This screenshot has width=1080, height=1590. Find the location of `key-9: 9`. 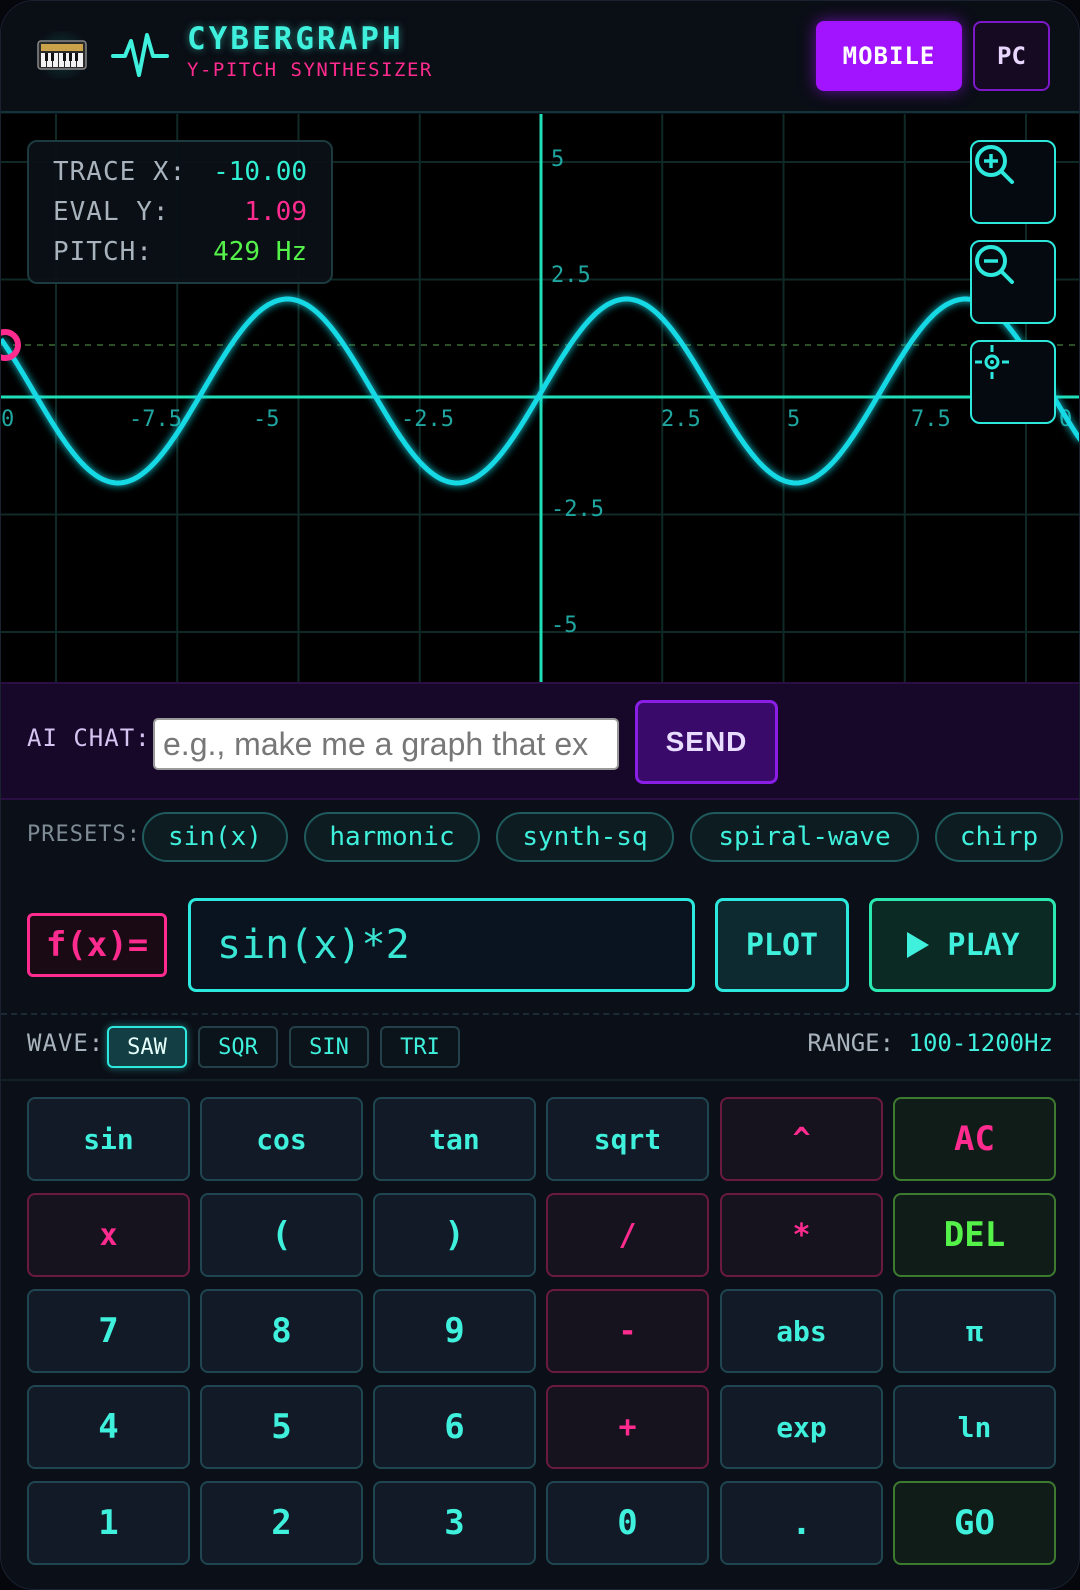

key-9: 9 is located at coordinates (454, 1331).